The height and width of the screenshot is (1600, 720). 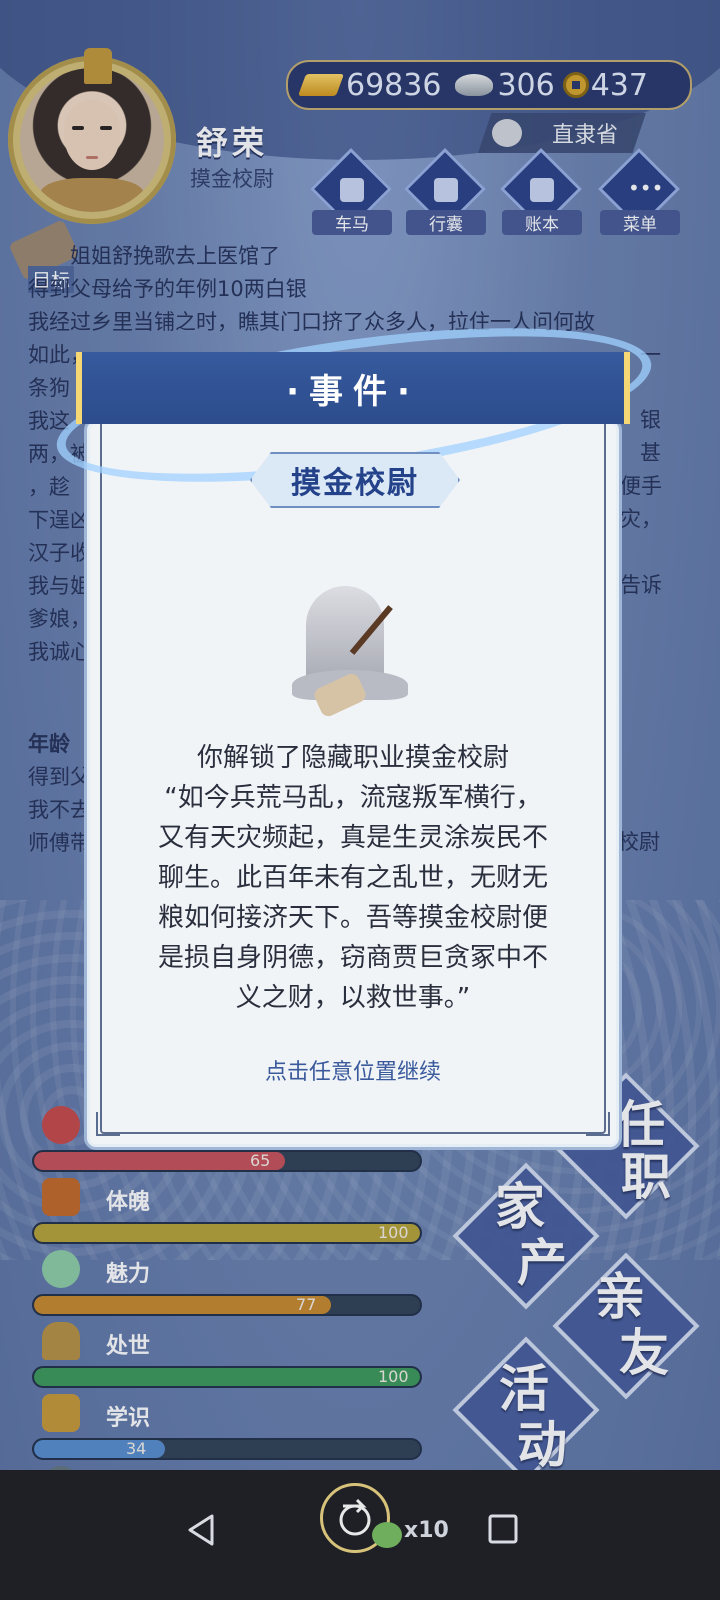 What do you see at coordinates (353, 798) in the screenshot?
I see `event-line: “如今兵荒马乱，流寇叛军横行，` at bounding box center [353, 798].